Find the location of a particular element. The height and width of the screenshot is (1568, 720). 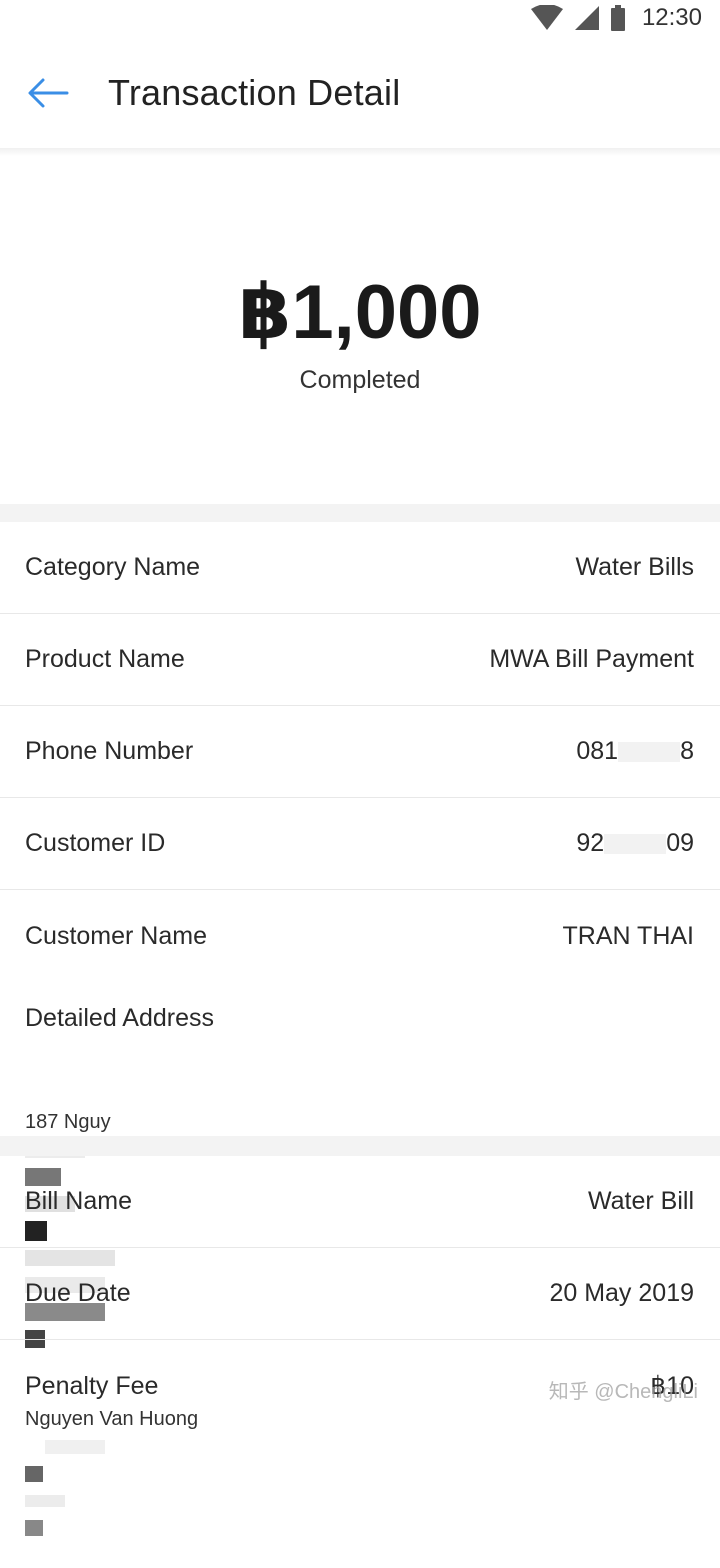

phone-prefix: 081 is located at coordinates (597, 751).